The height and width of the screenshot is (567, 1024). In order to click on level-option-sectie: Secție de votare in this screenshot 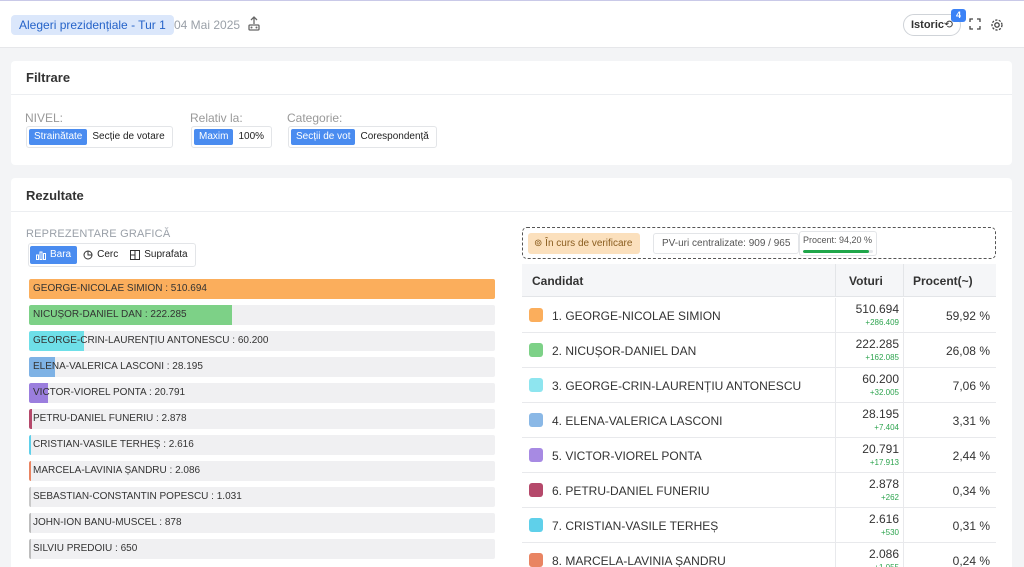, I will do `click(128, 137)`.